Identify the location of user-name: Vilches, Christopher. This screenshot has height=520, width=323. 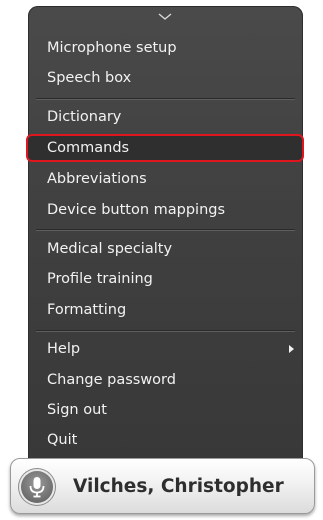
(178, 486).